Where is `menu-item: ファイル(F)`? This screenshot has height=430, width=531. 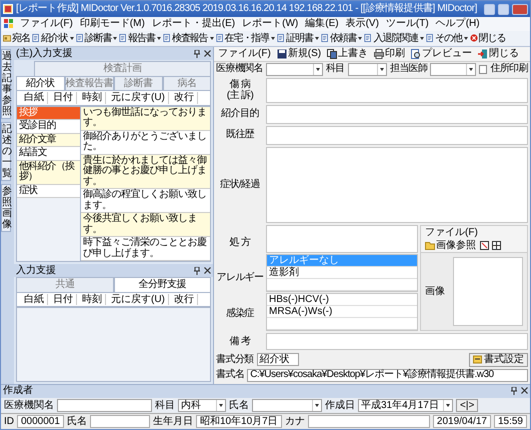
menu-item: ファイル(F) is located at coordinates (46, 24).